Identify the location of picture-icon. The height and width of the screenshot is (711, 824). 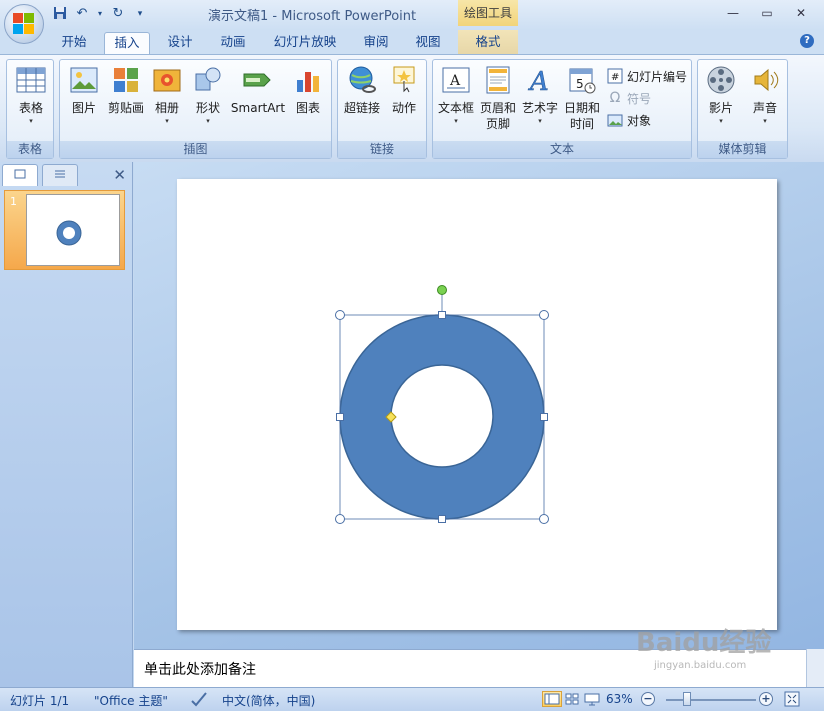
(84, 80).